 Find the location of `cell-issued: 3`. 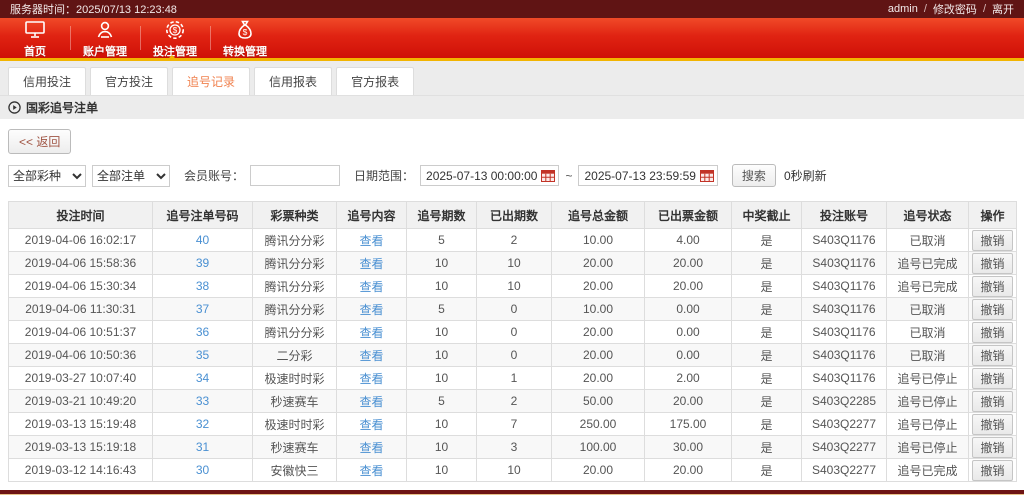

cell-issued: 3 is located at coordinates (514, 447).